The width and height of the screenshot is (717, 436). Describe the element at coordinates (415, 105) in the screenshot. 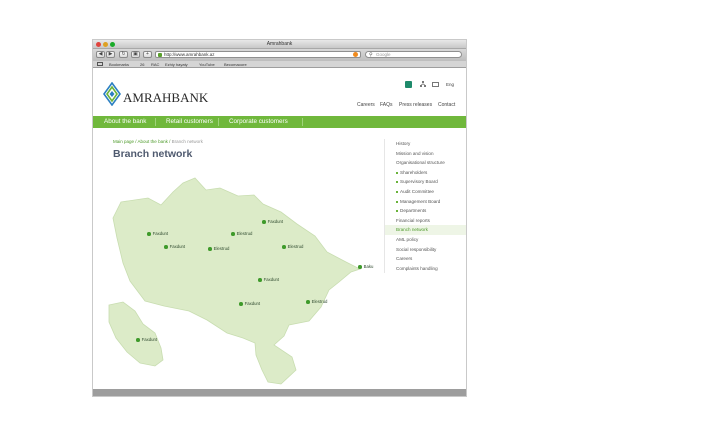

I see `top-link-press-releases: Press releases` at that location.